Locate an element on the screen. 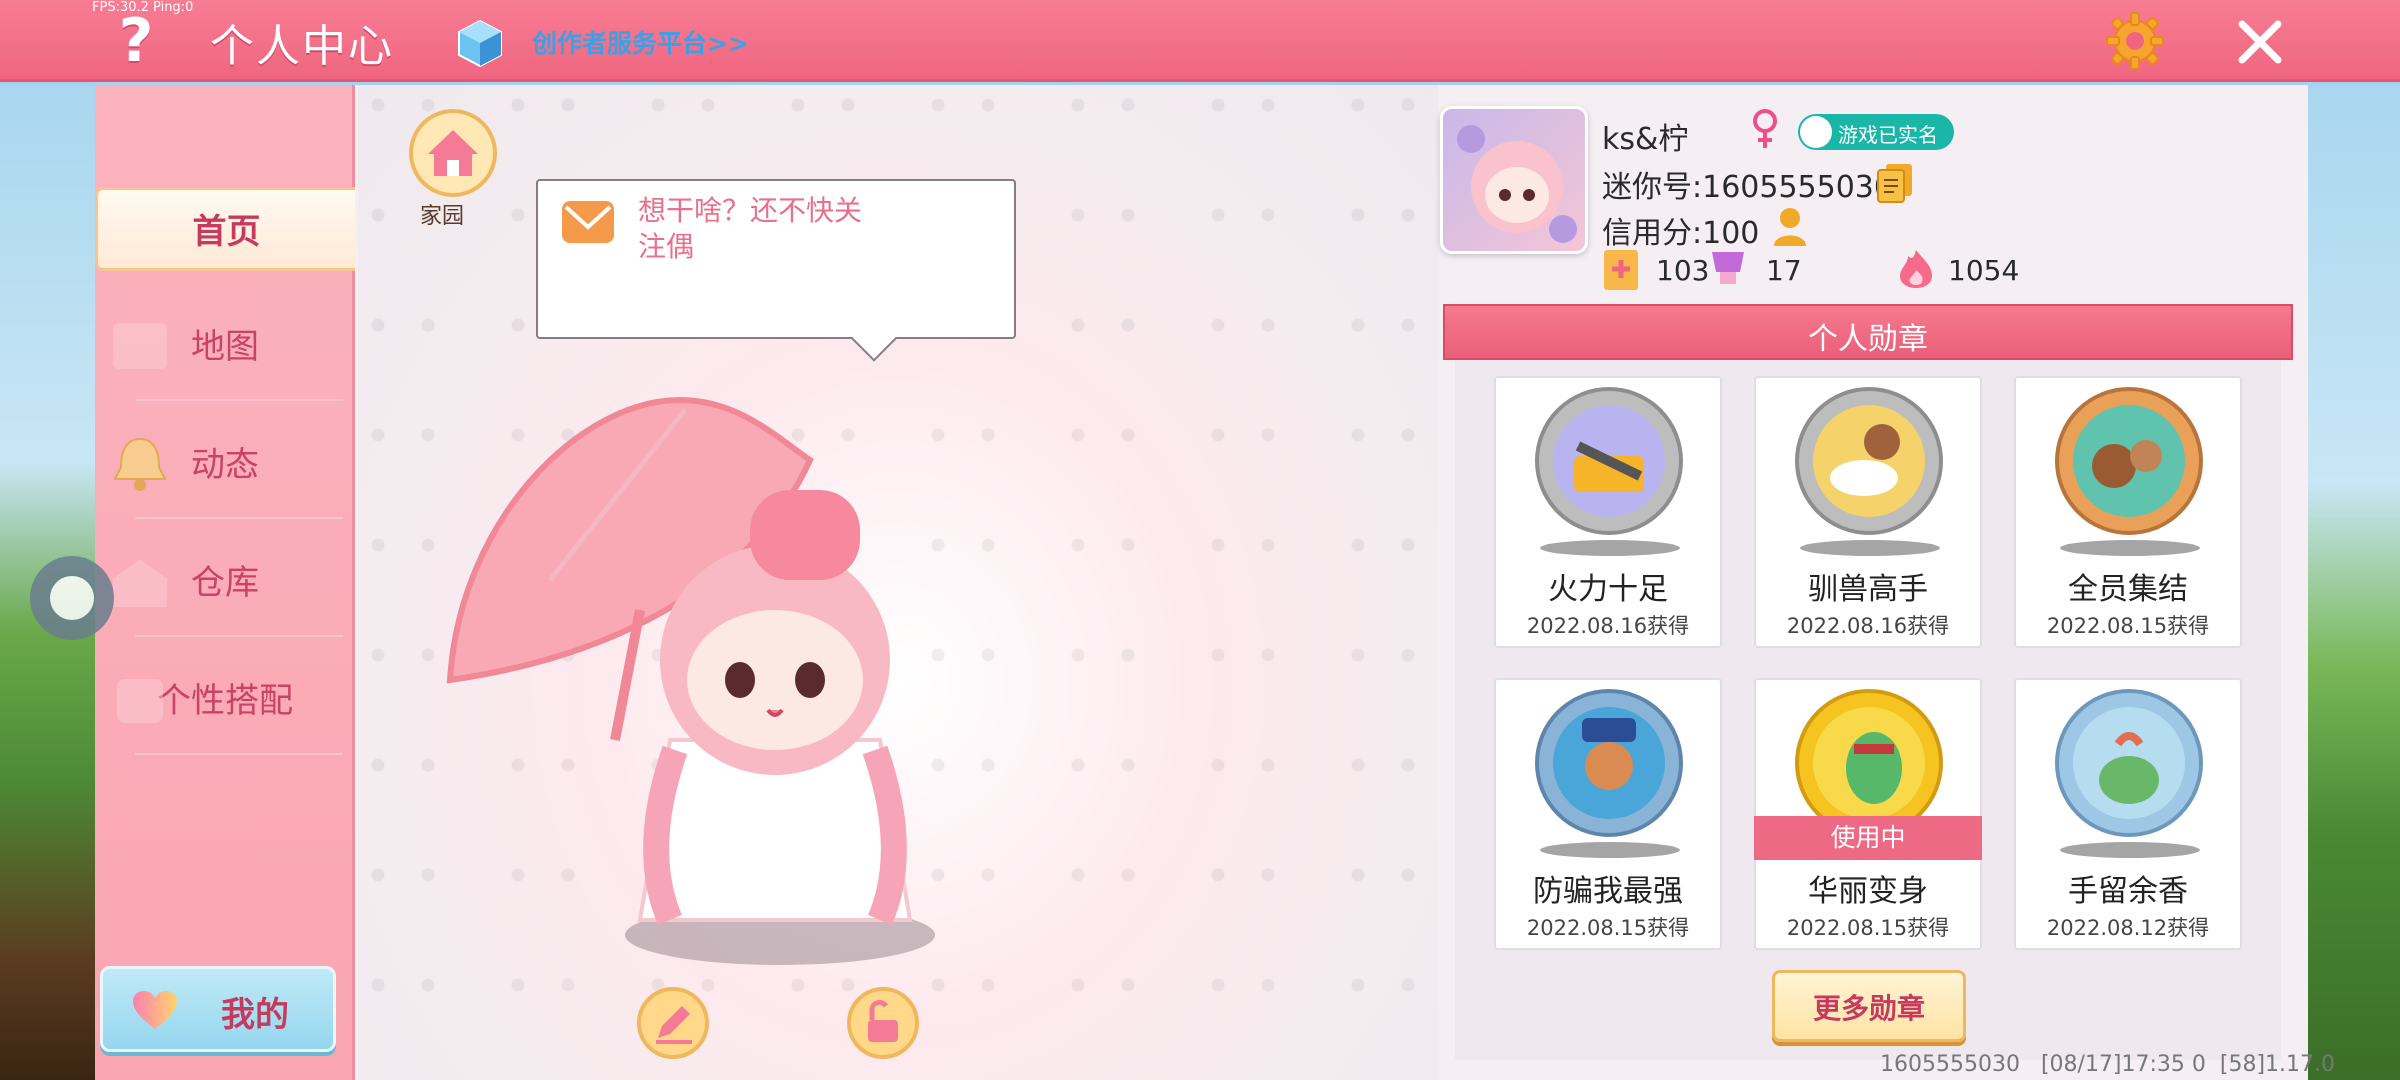 The image size is (2400, 1080). medals-header-label: 个人勋章 is located at coordinates (1868, 339).